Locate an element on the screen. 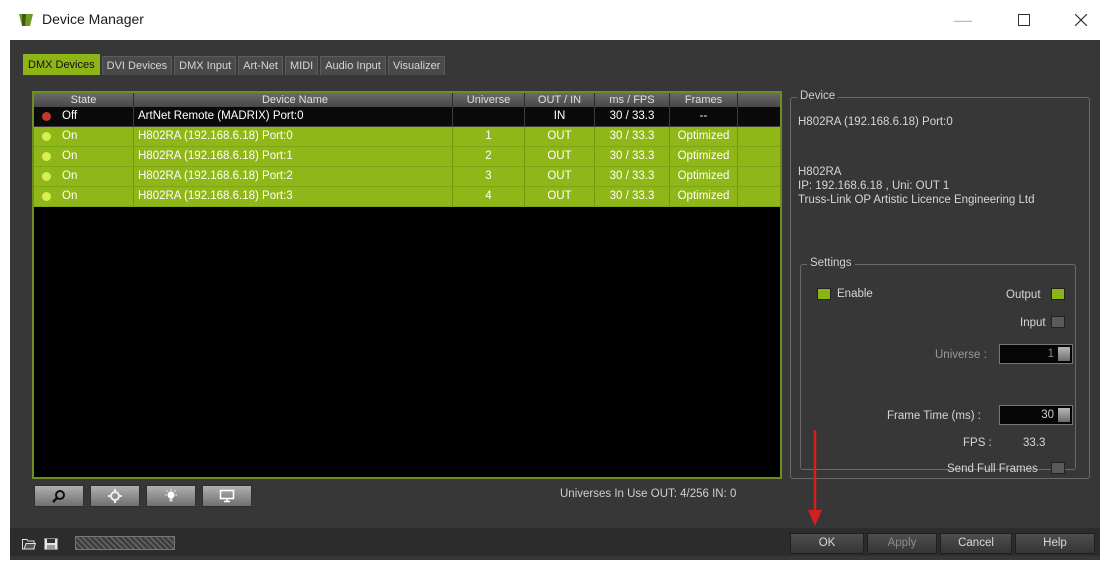 This screenshot has height=566, width=1105. input-label: Input is located at coordinates (1033, 323).